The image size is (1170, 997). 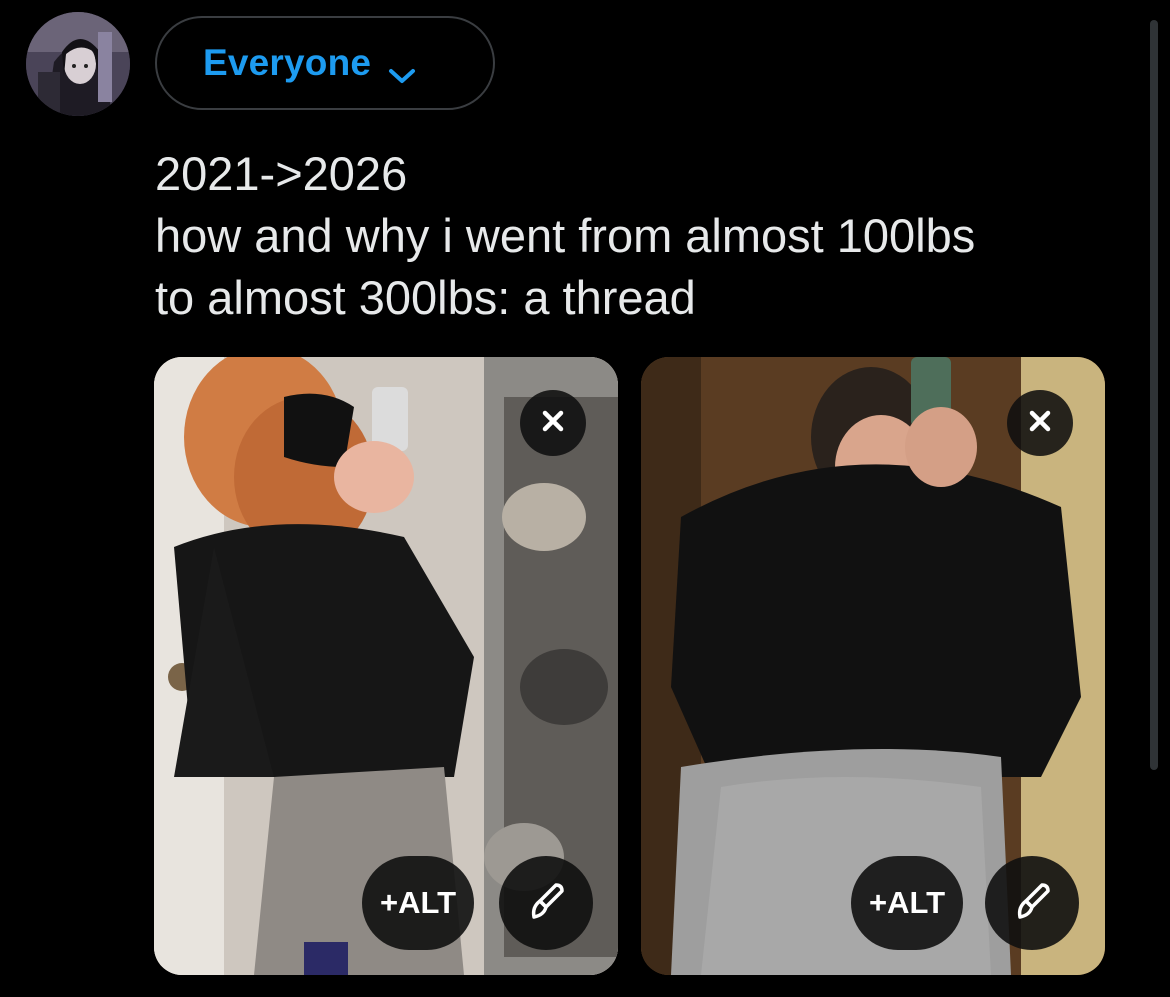 What do you see at coordinates (78, 64) in the screenshot?
I see `avatar` at bounding box center [78, 64].